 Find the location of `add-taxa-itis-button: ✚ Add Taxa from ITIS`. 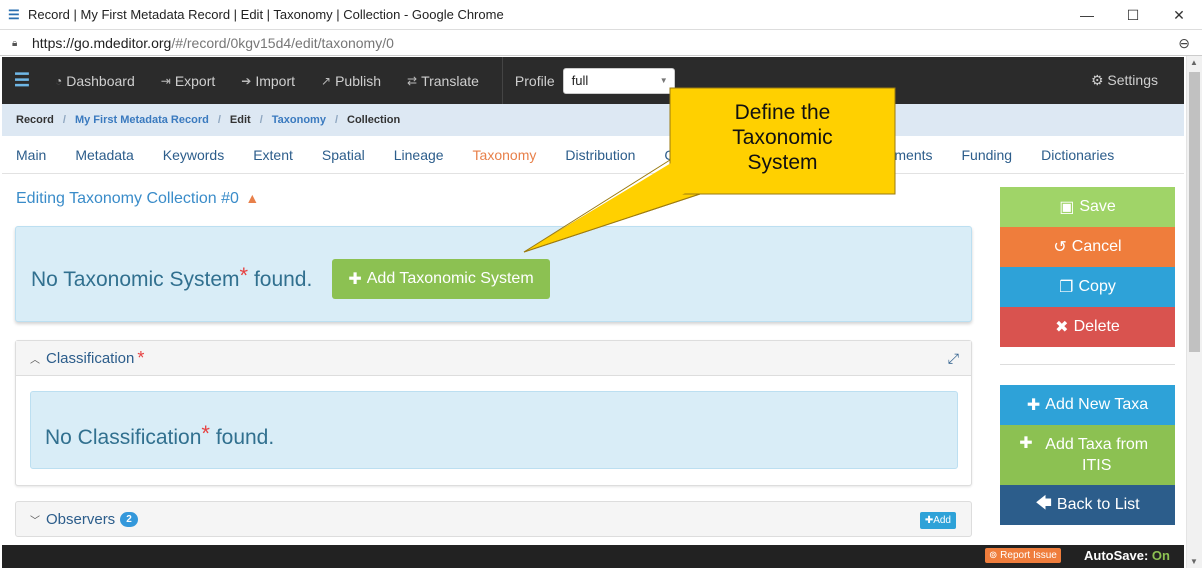

add-taxa-itis-button: ✚ Add Taxa from ITIS is located at coordinates (1087, 455).